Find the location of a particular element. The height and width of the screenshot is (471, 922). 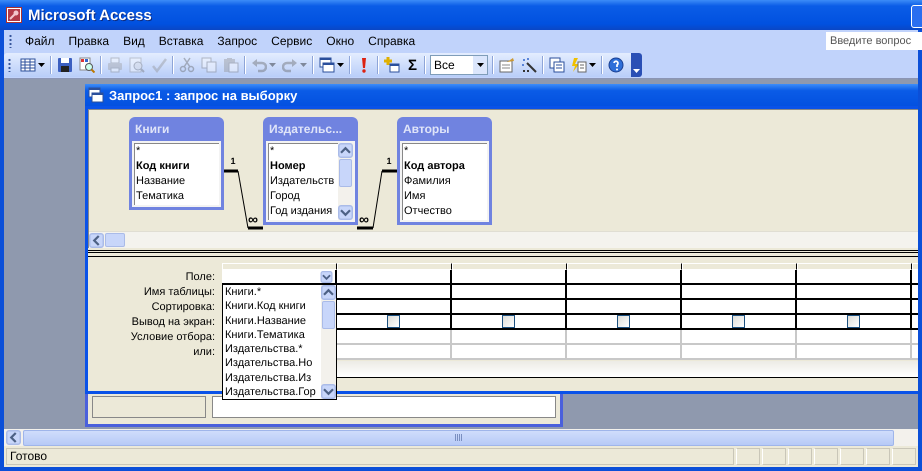

table-box: Авторы * Код автора Фамилия Имя Отчество is located at coordinates (444, 171).